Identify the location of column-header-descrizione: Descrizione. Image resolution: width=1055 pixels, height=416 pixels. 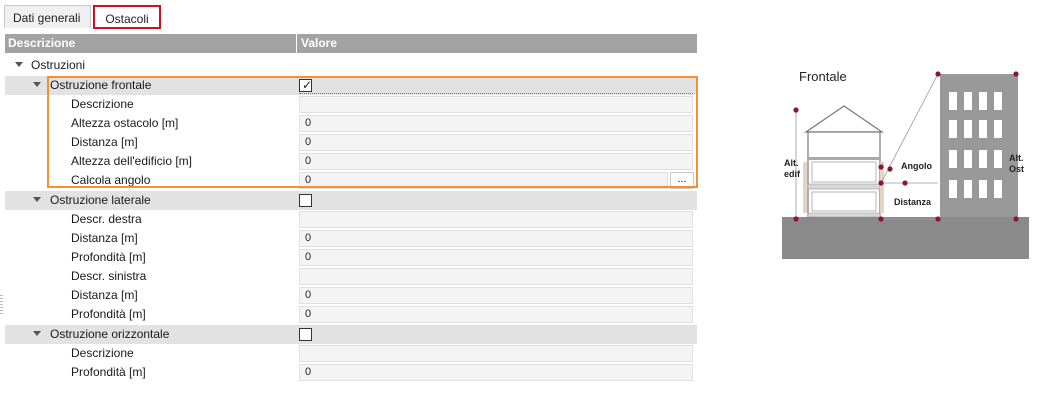
(151, 43).